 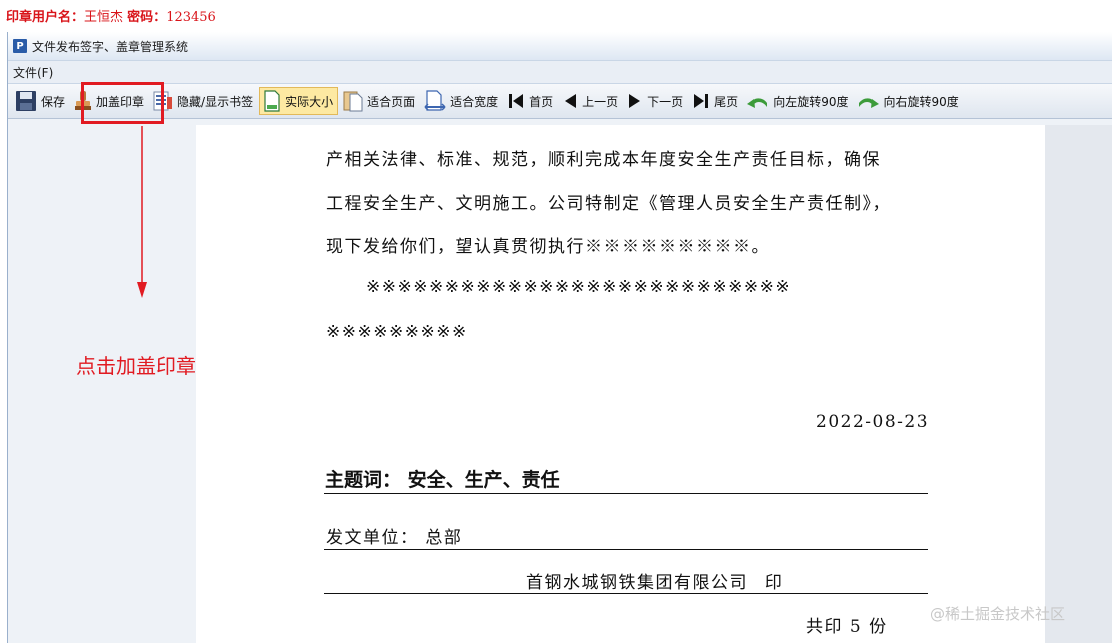 What do you see at coordinates (191, 17) in the screenshot?
I see `credentials-password: 123456` at bounding box center [191, 17].